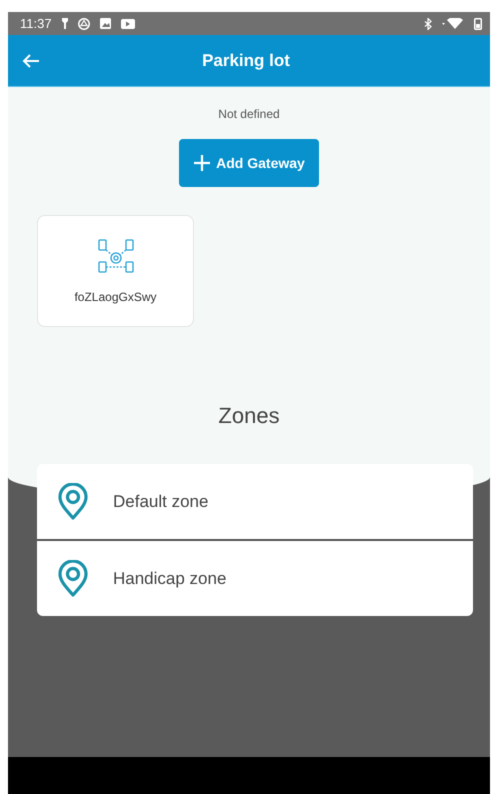 This screenshot has width=492, height=794. What do you see at coordinates (36, 23) in the screenshot?
I see `status-time: 11:37` at bounding box center [36, 23].